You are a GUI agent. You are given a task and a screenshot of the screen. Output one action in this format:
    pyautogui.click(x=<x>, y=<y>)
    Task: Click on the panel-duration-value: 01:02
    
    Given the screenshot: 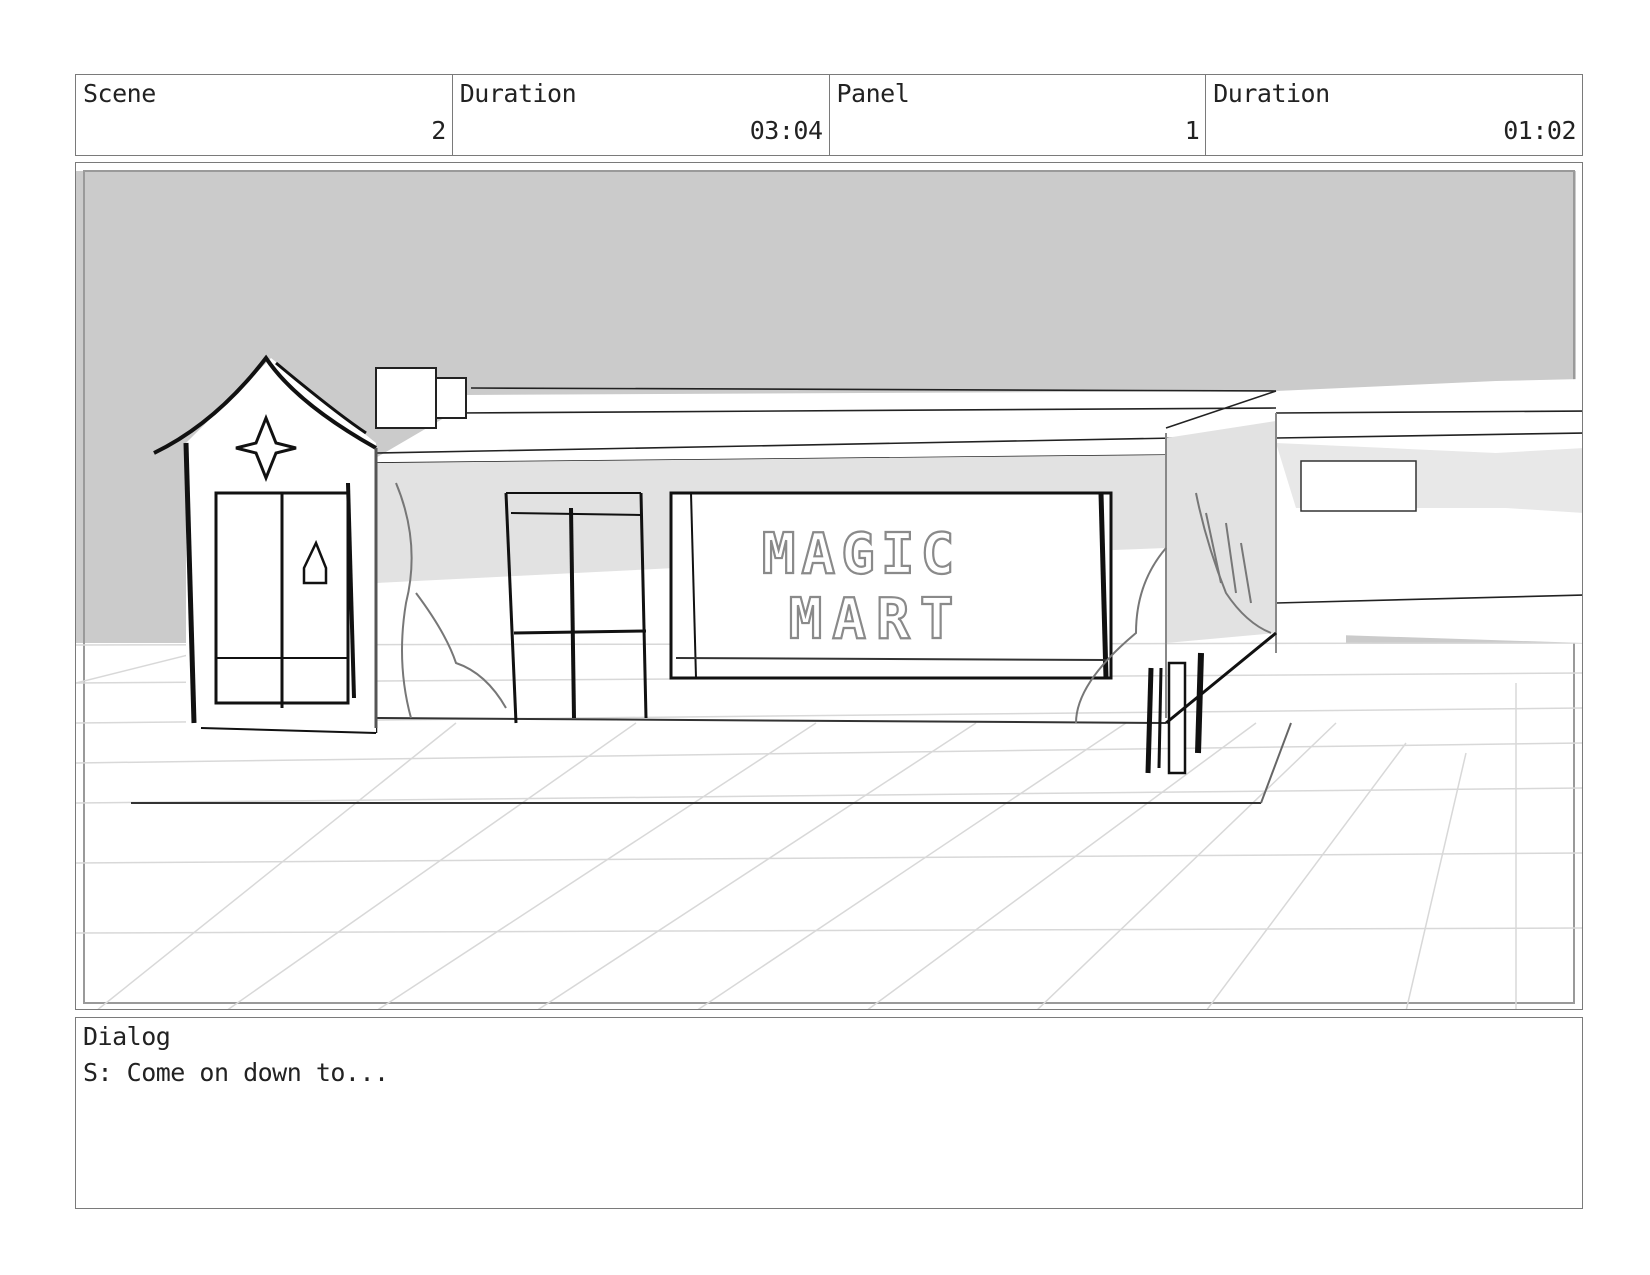 What is the action you would take?
    pyautogui.click(x=1539, y=130)
    